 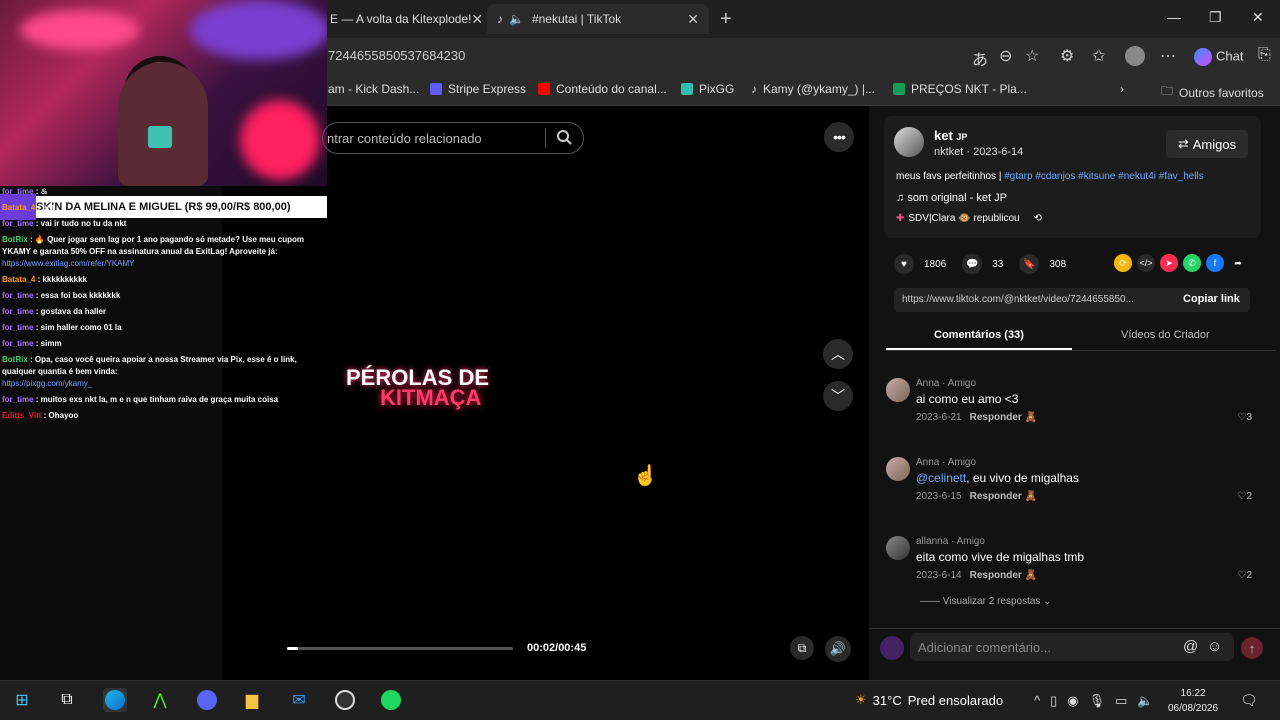 I want to click on zoom-icon: ⊖, so click(x=1005, y=56).